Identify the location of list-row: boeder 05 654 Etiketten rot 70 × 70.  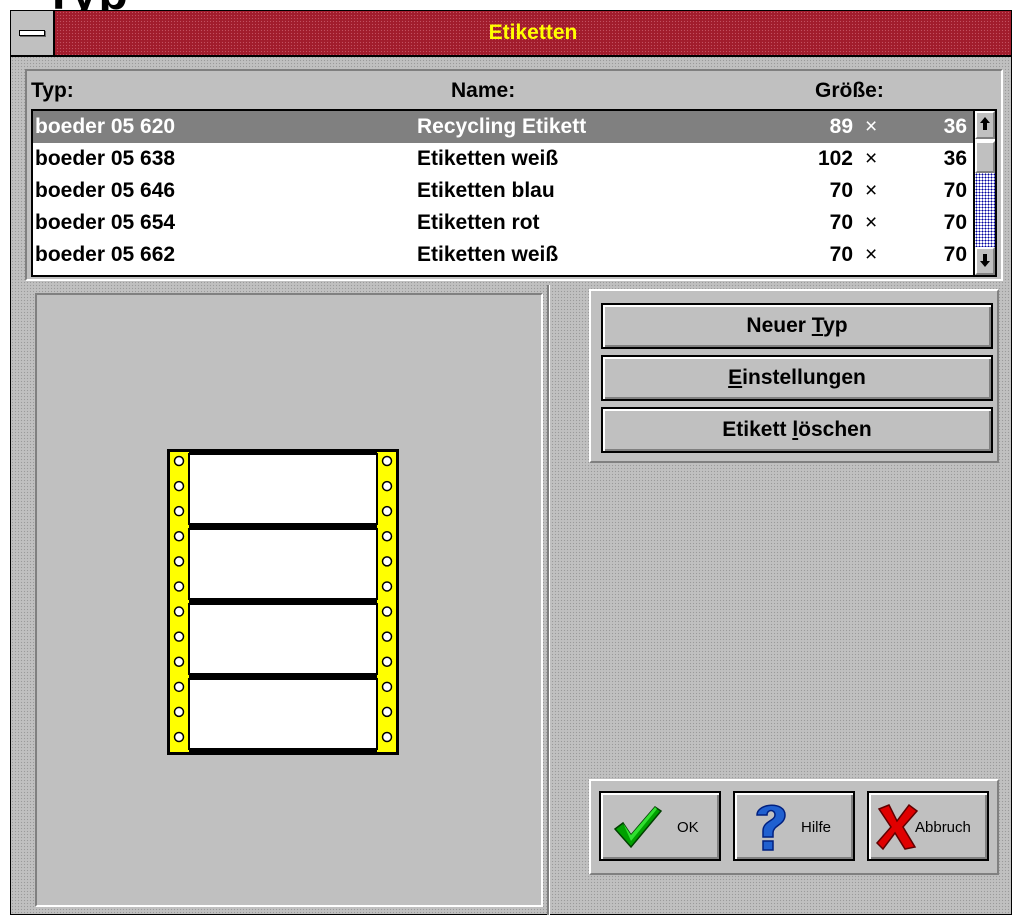
(505, 223).